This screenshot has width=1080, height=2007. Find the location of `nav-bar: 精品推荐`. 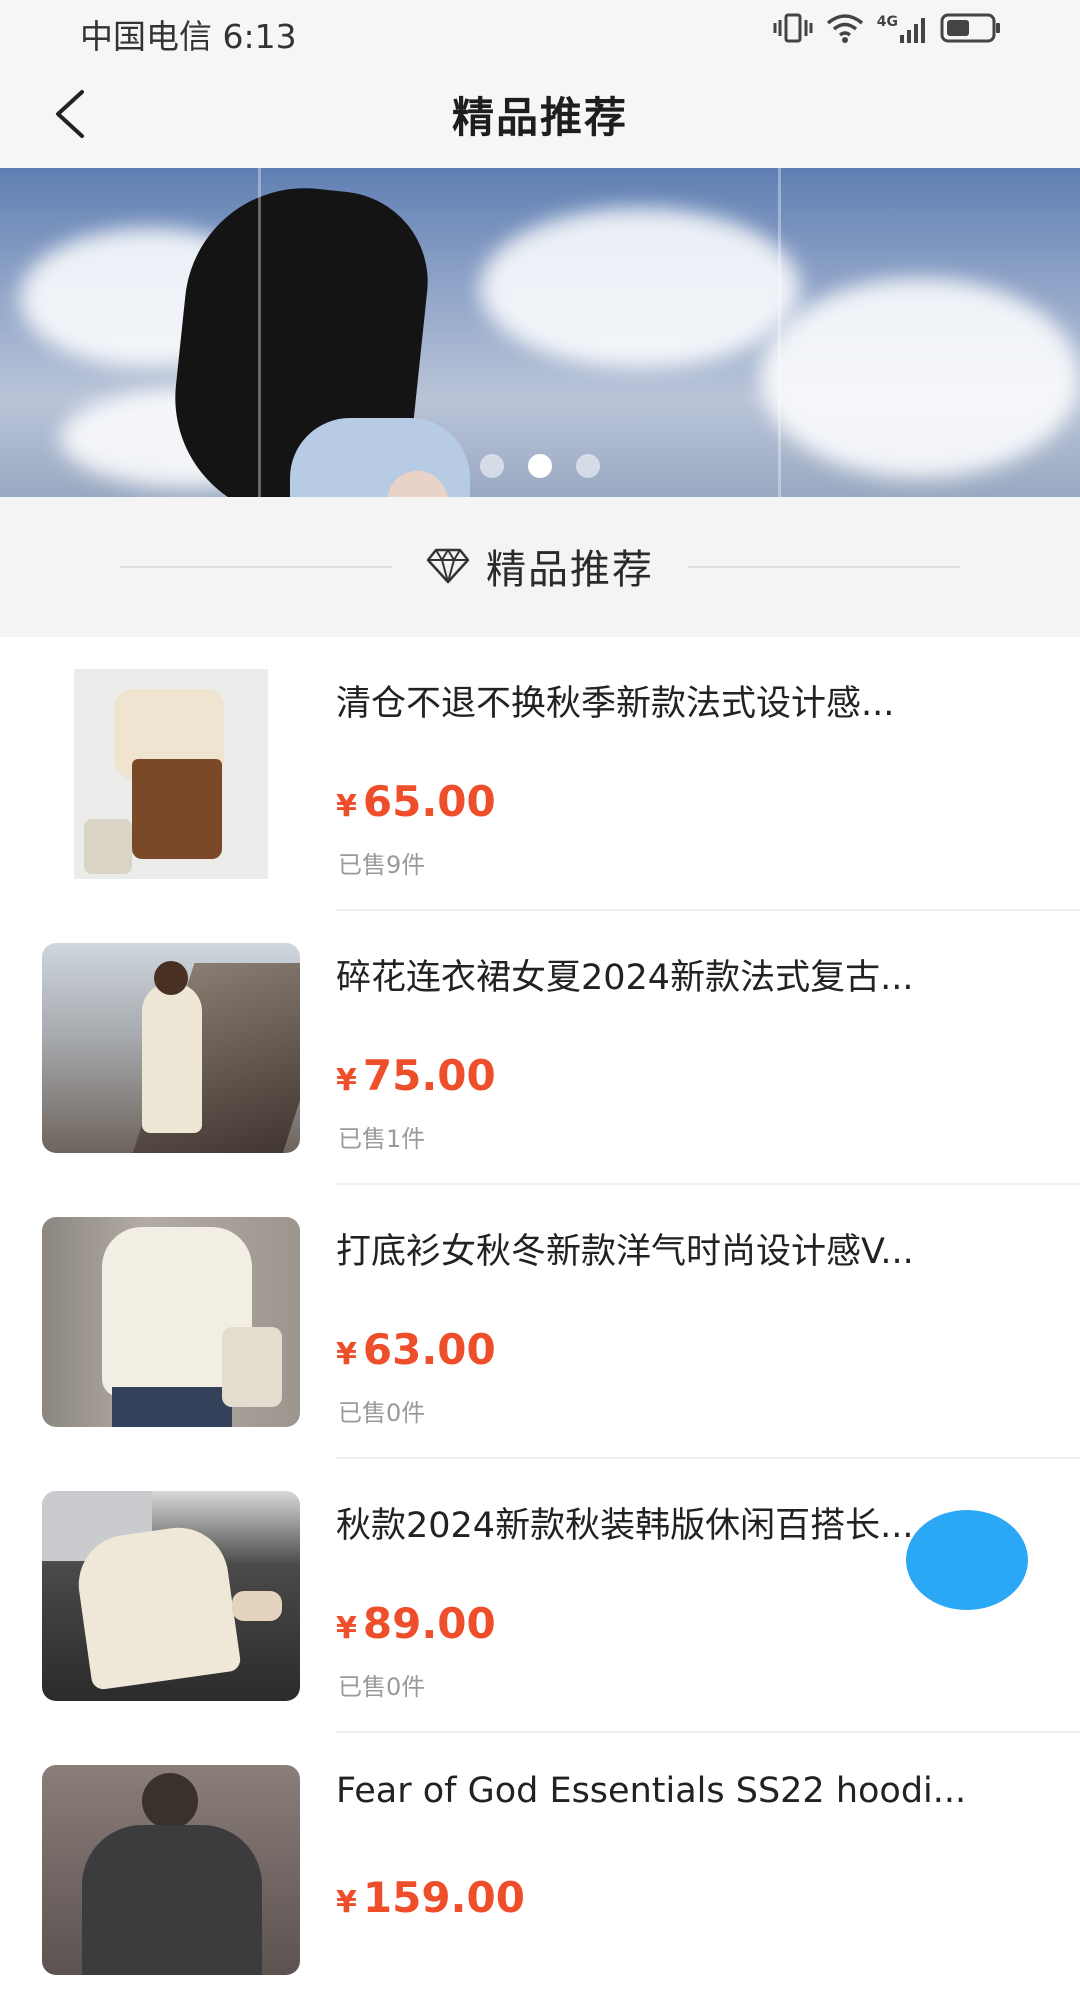

nav-bar: 精品推荐 is located at coordinates (540, 115).